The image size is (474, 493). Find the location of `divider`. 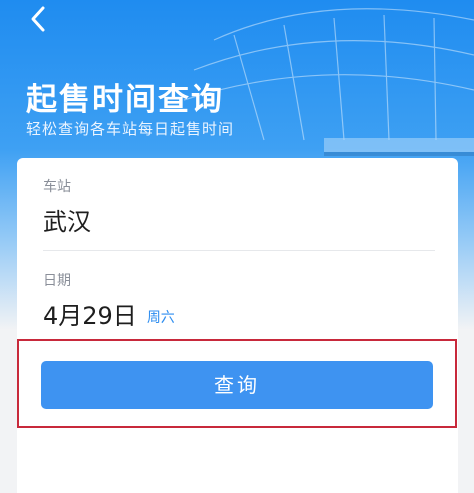

divider is located at coordinates (239, 250).